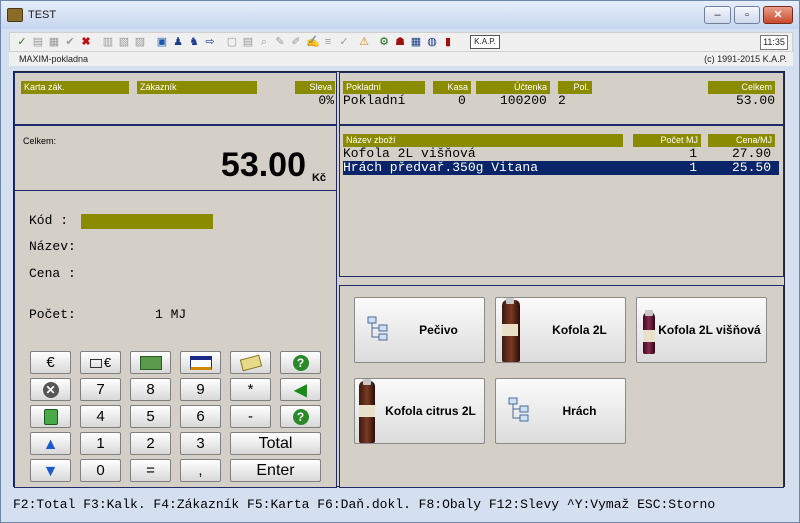 This screenshot has height=523, width=800. I want to click on kap-logo: K.A.P., so click(485, 42).